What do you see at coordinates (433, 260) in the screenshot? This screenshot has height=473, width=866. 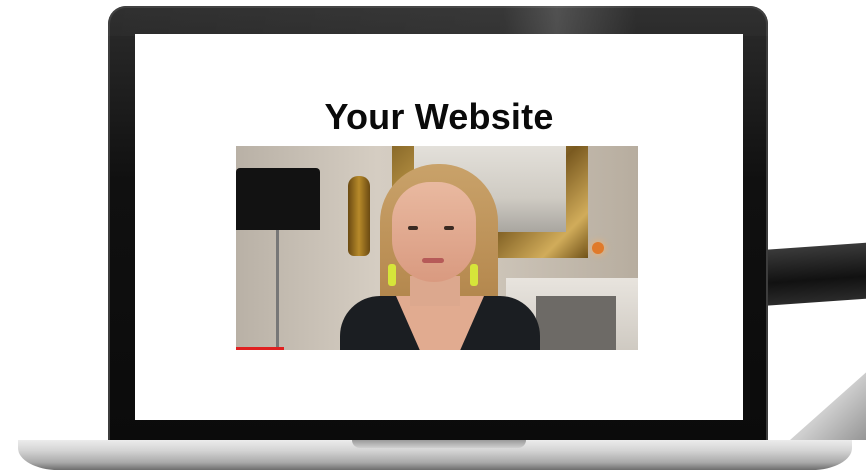 I see `person-mouth` at bounding box center [433, 260].